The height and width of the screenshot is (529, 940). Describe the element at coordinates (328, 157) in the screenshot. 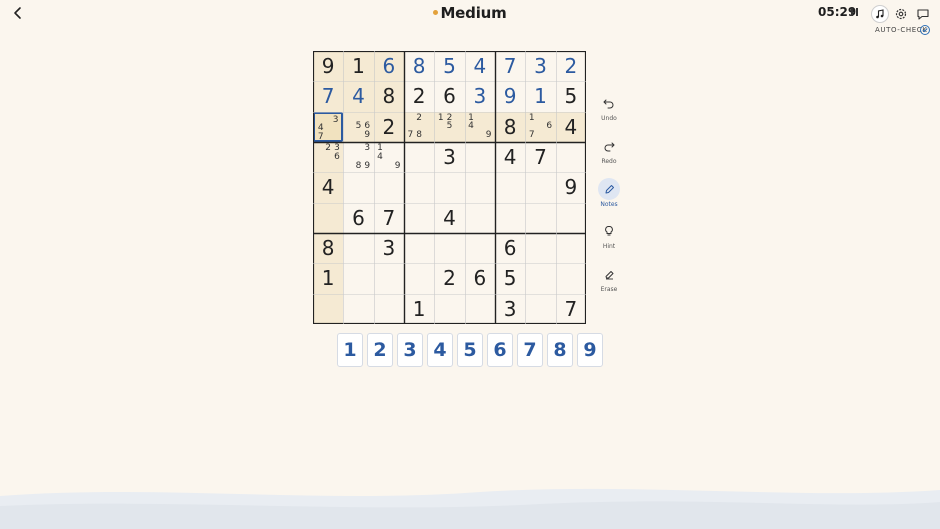

I see `sudoku-cell: 236` at that location.